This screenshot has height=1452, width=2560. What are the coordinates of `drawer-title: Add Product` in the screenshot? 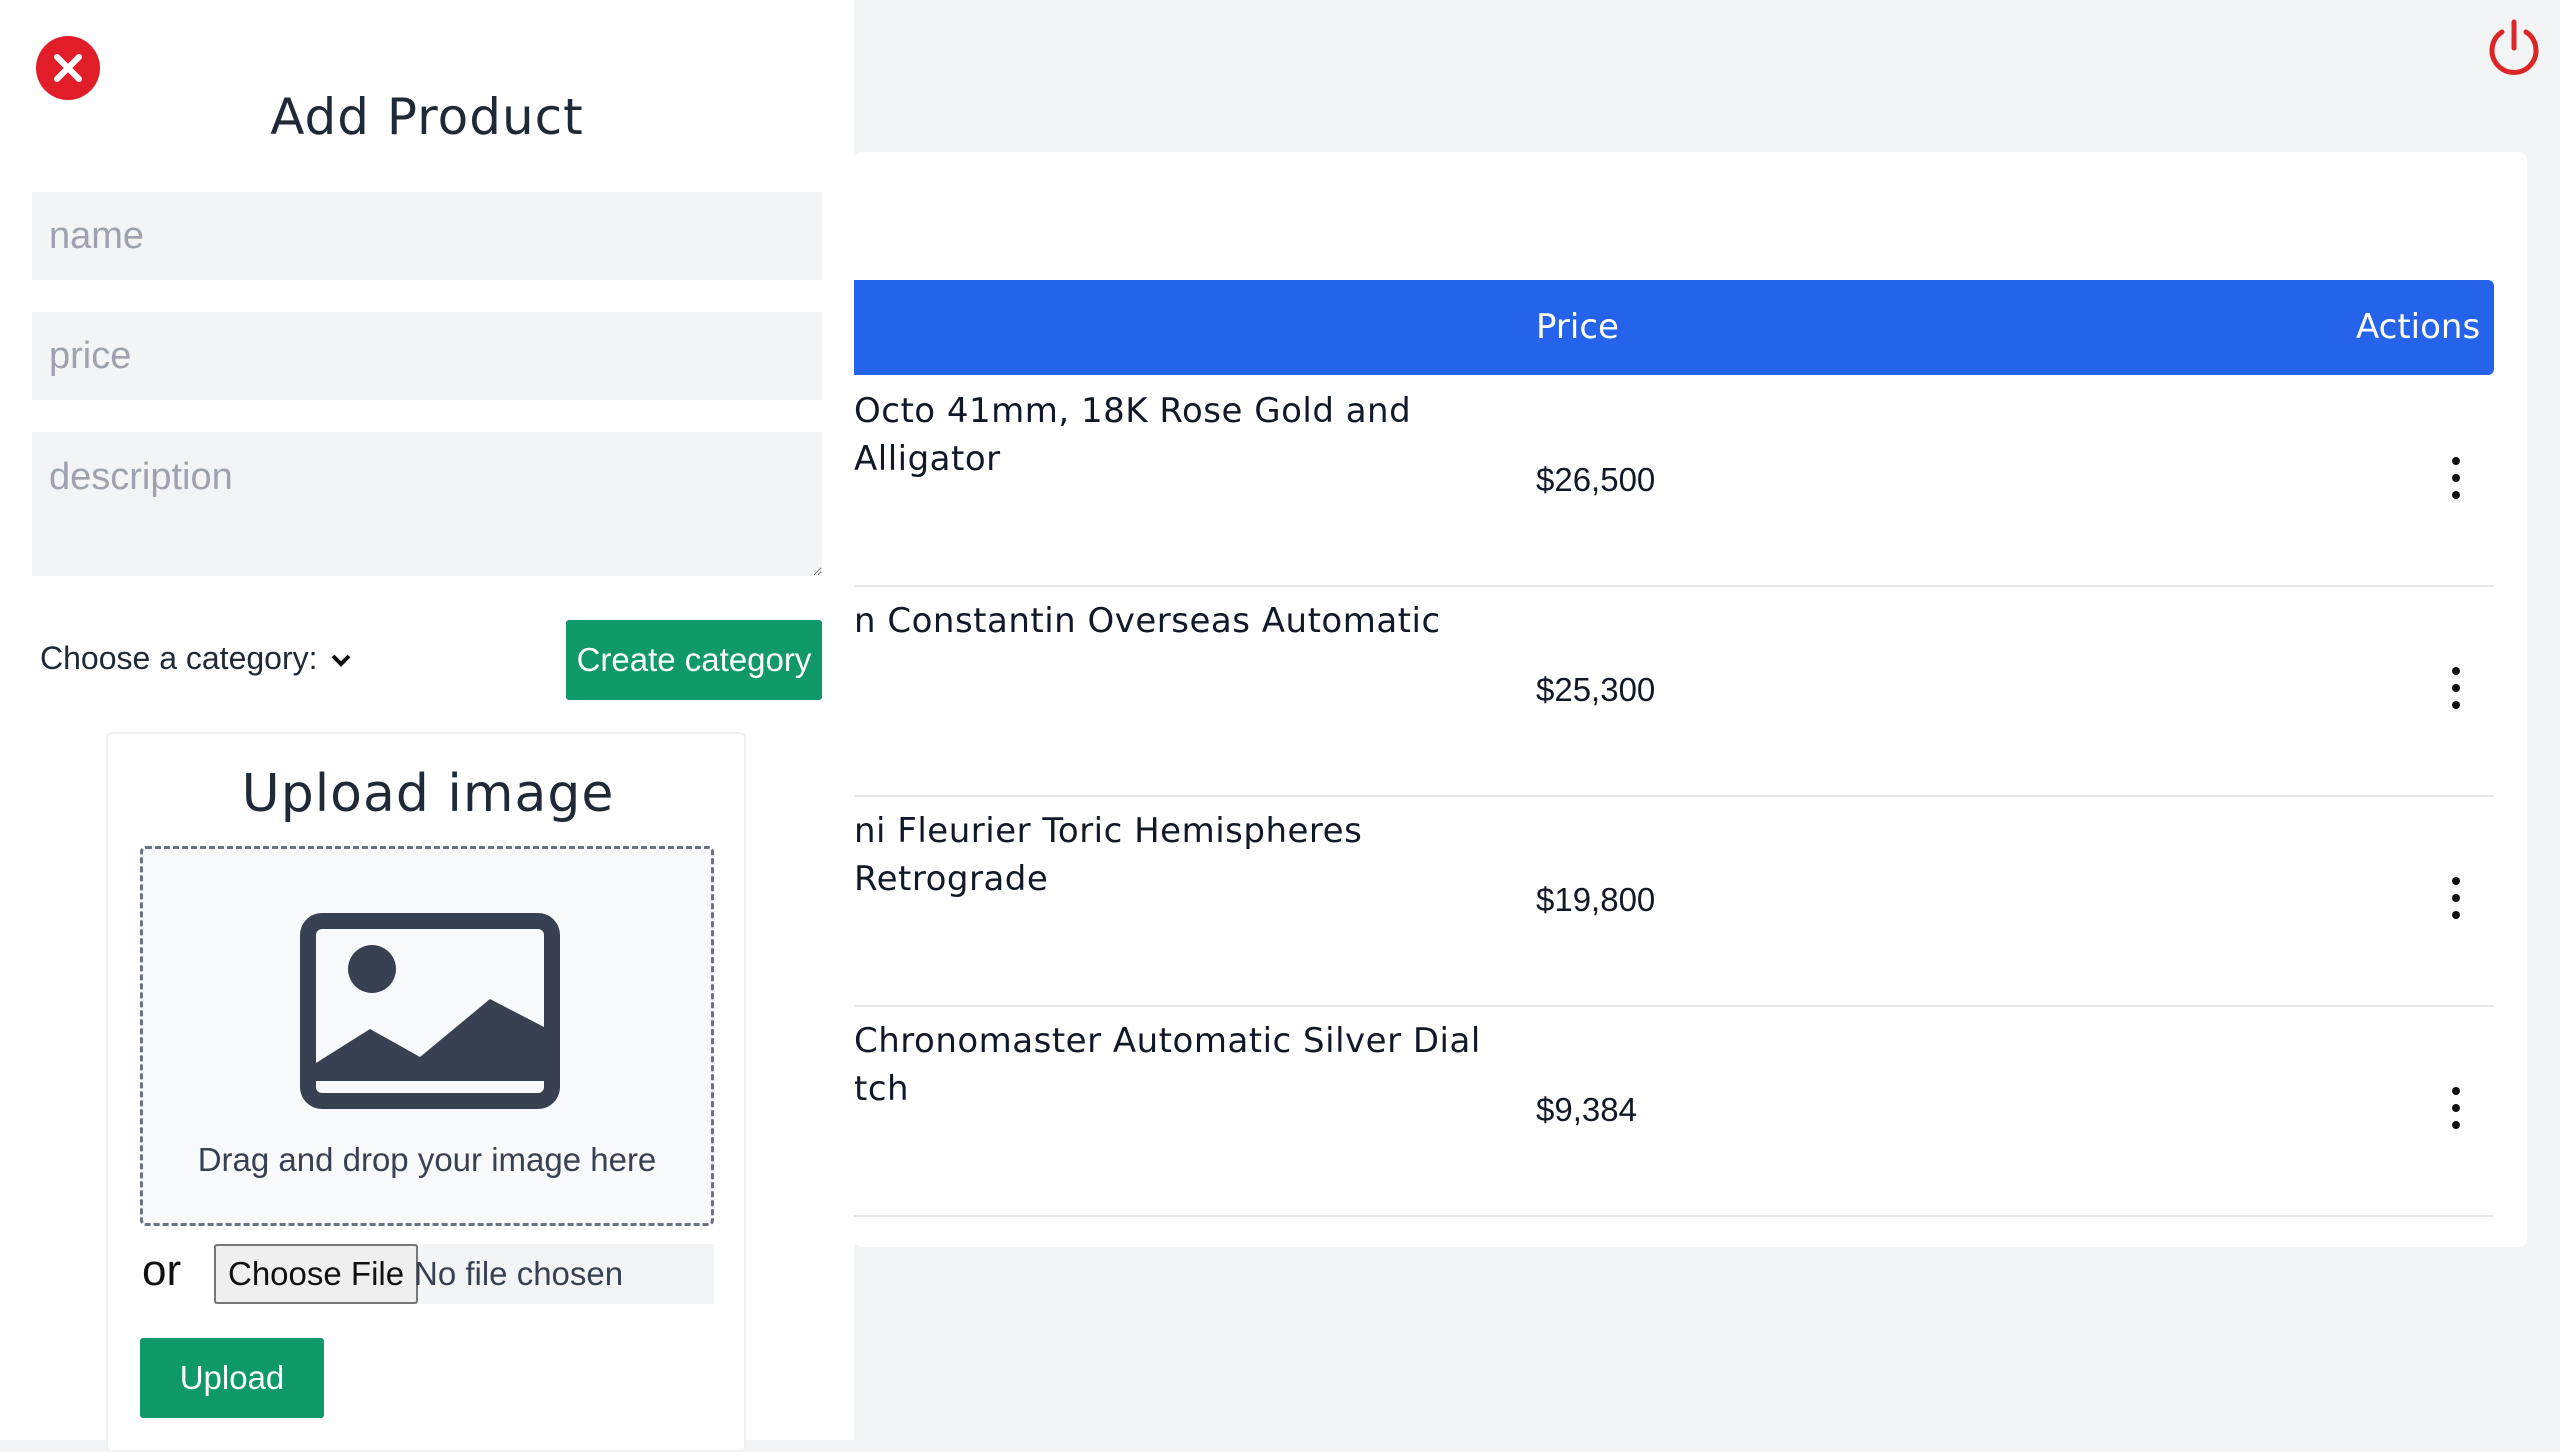 It's located at (427, 117).